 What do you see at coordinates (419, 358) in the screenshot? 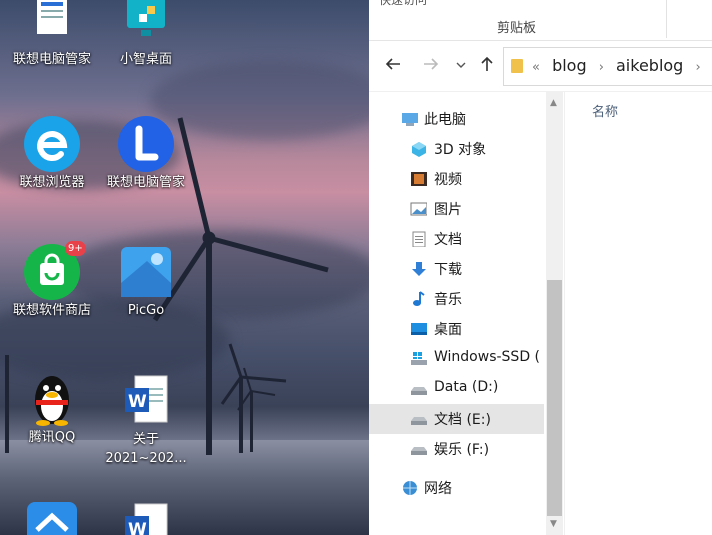
I see `system-drive-icon` at bounding box center [419, 358].